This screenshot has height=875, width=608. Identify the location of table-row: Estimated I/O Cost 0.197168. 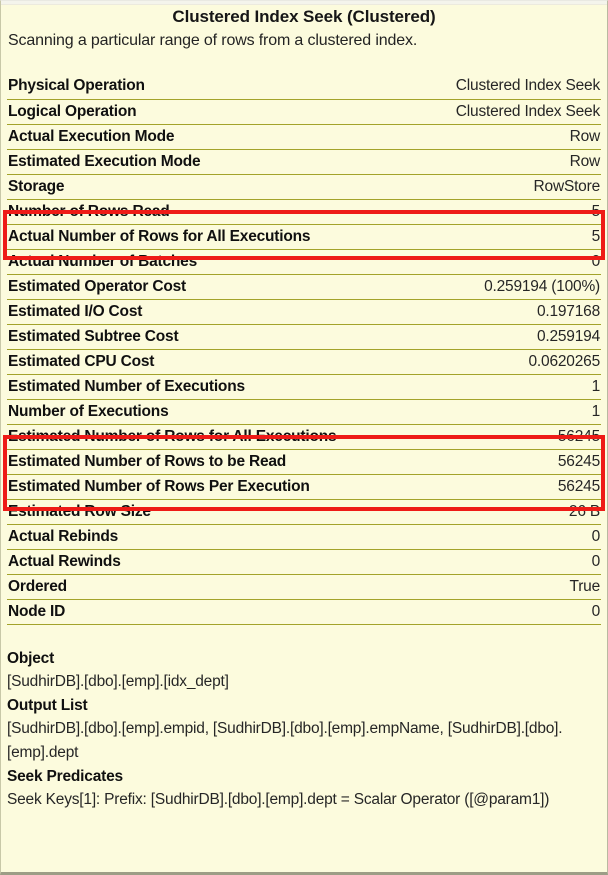
(304, 312).